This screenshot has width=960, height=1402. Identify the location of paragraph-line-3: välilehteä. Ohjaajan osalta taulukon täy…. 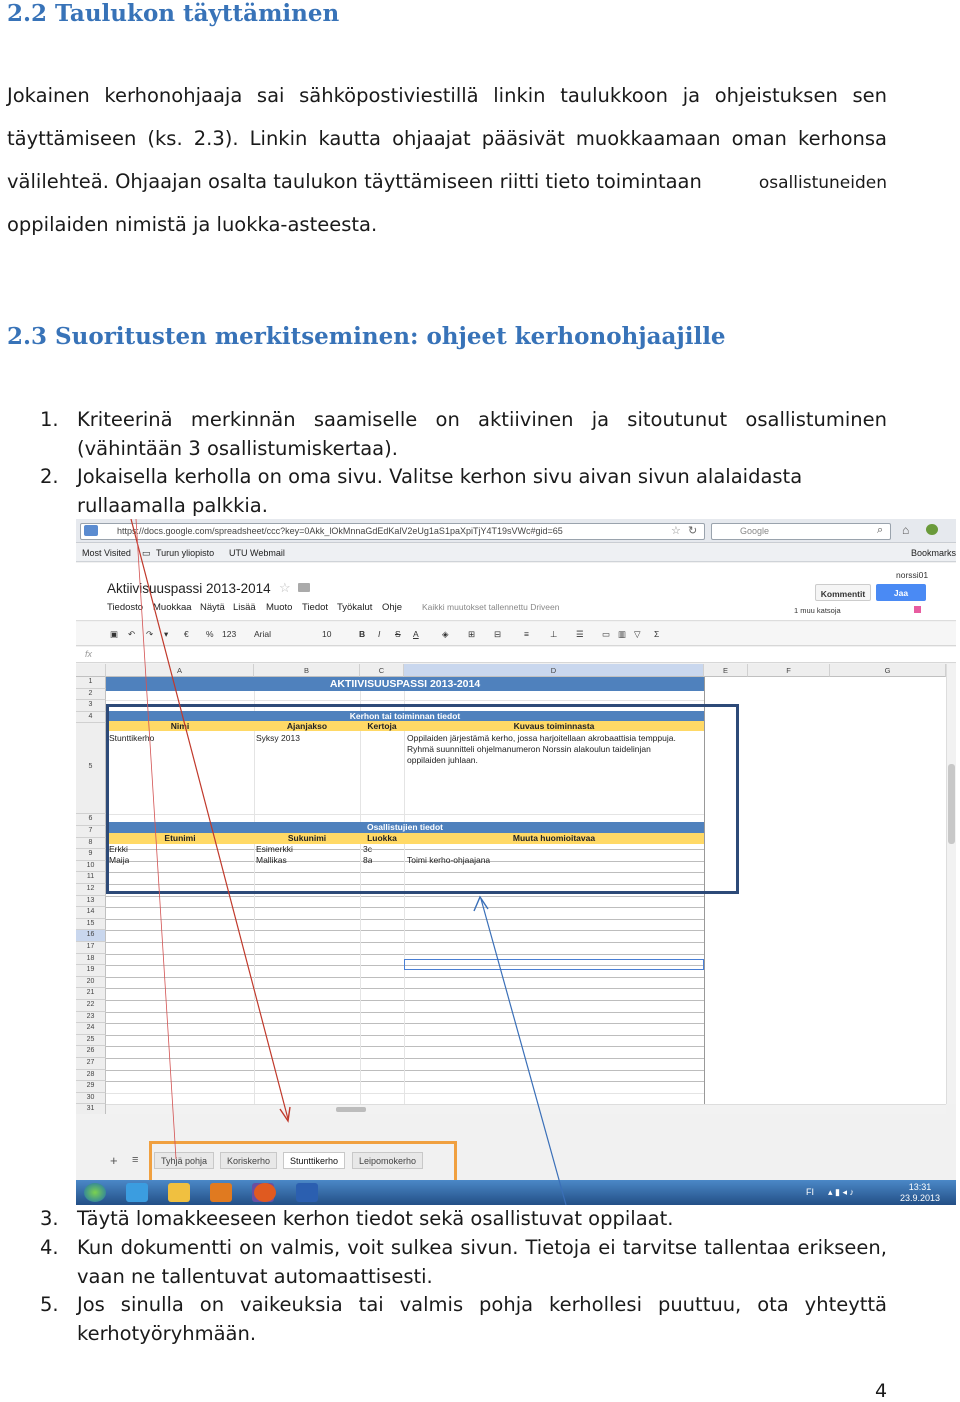
(447, 181).